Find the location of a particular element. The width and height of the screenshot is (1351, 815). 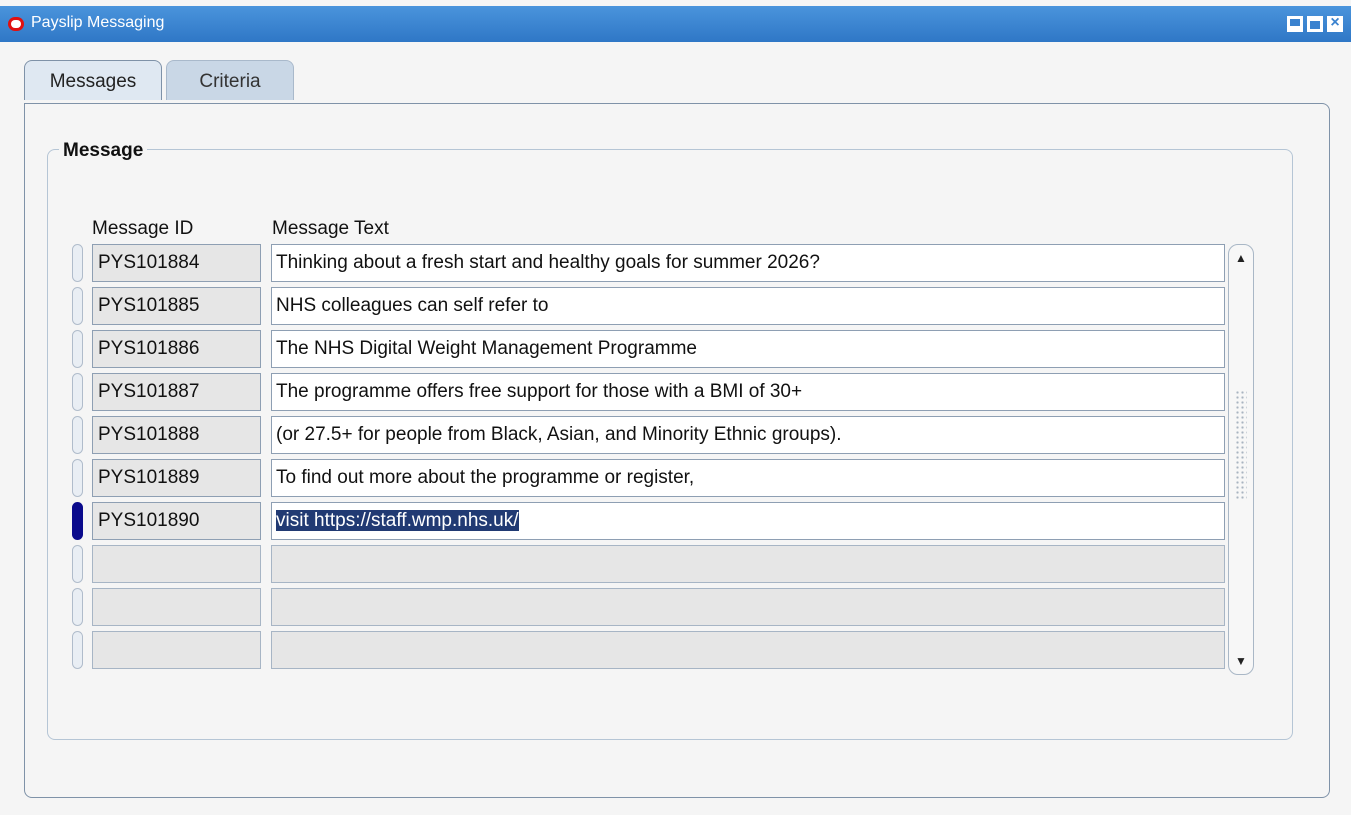

minimize-icon is located at coordinates (1295, 22).